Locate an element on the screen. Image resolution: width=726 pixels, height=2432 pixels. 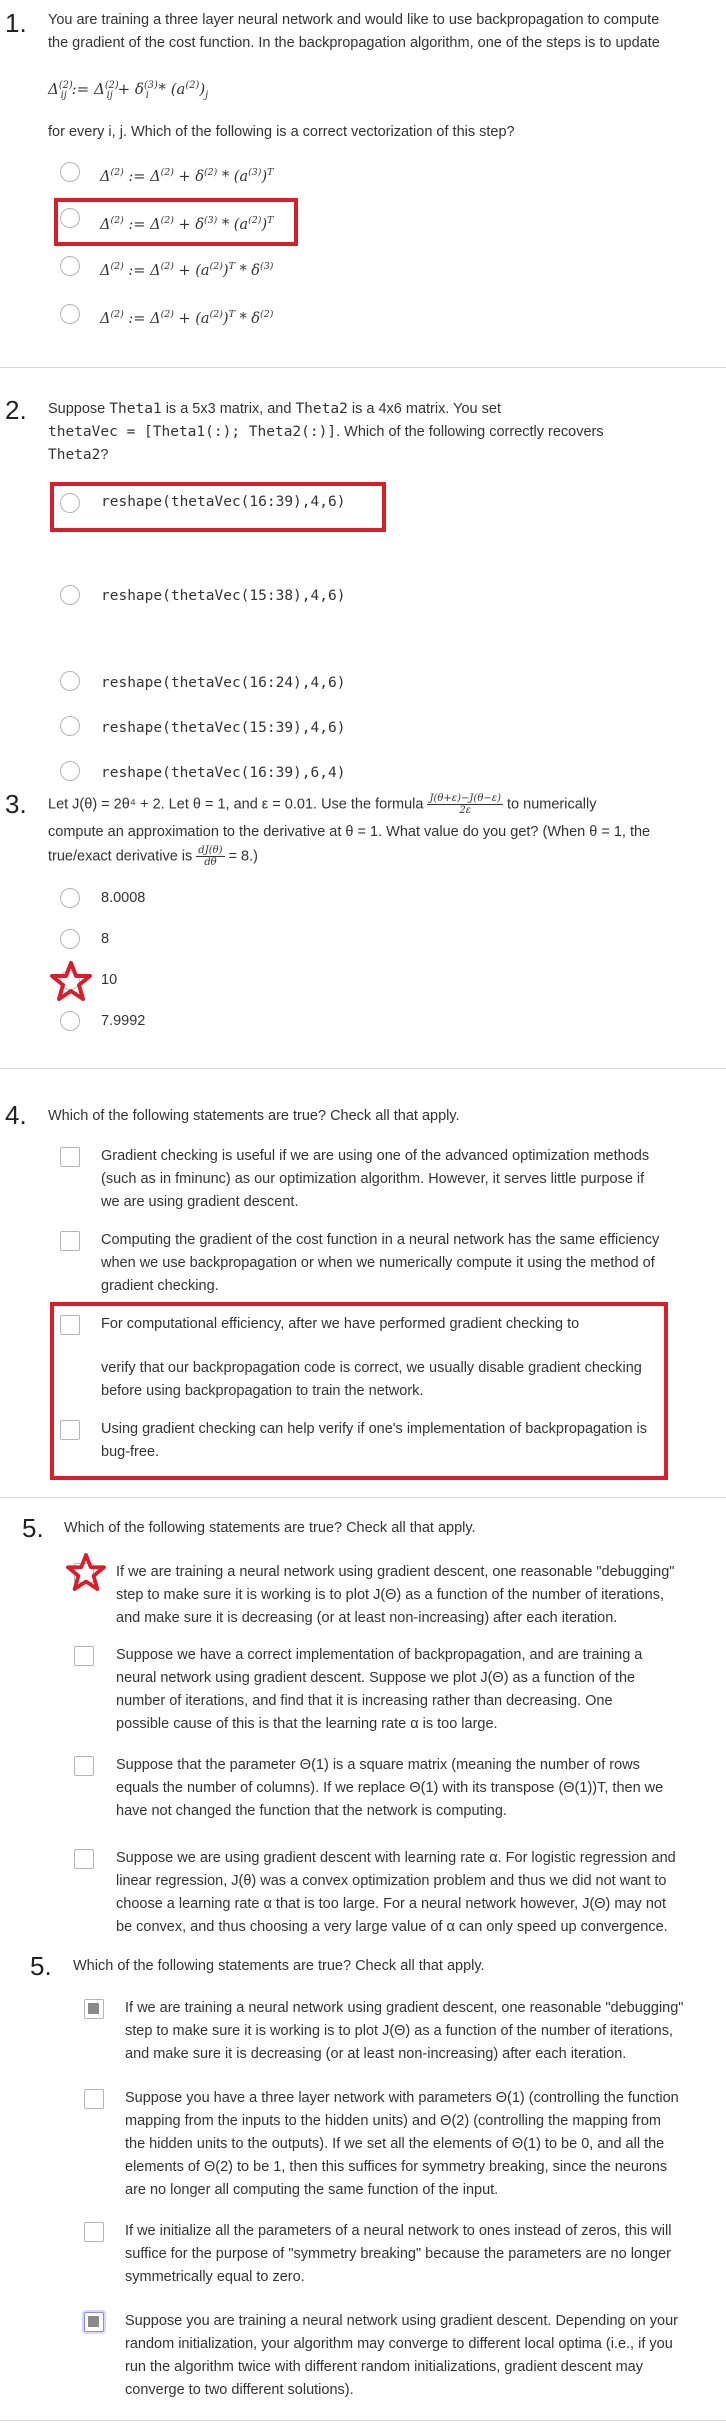
answer-option: reshape(thetaVec(16:39),6,4) is located at coordinates (223, 773).